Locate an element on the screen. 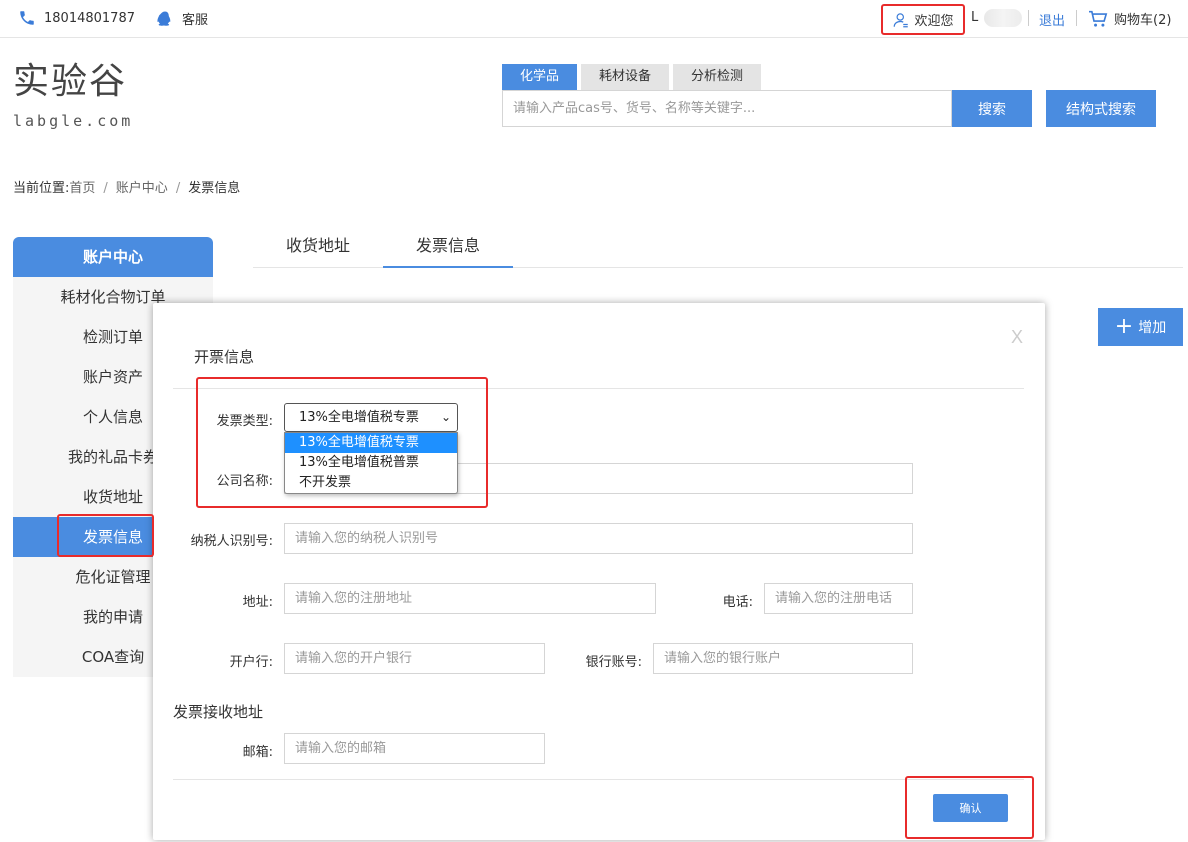 The image size is (1188, 842). email-input: 请输入您的邮箱 is located at coordinates (414, 748).